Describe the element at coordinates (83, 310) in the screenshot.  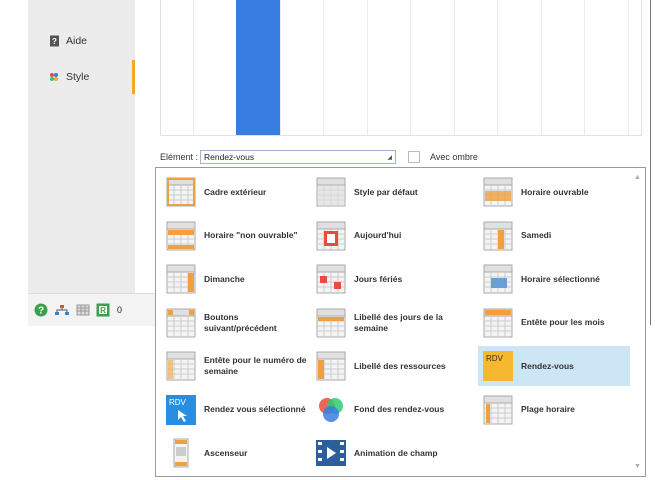
I see `grid-icon` at that location.